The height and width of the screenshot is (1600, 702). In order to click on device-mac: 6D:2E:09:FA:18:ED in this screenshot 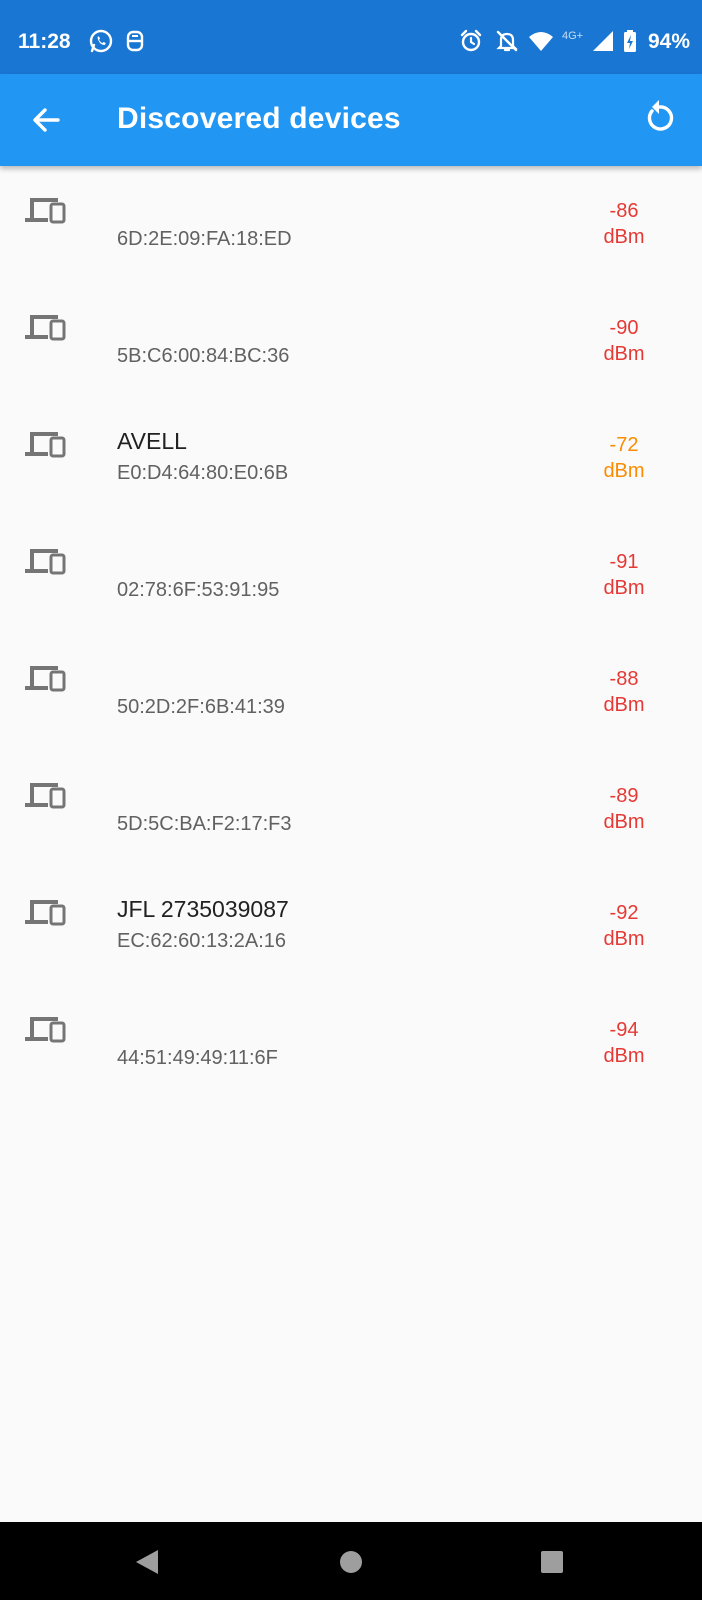, I will do `click(204, 239)`.